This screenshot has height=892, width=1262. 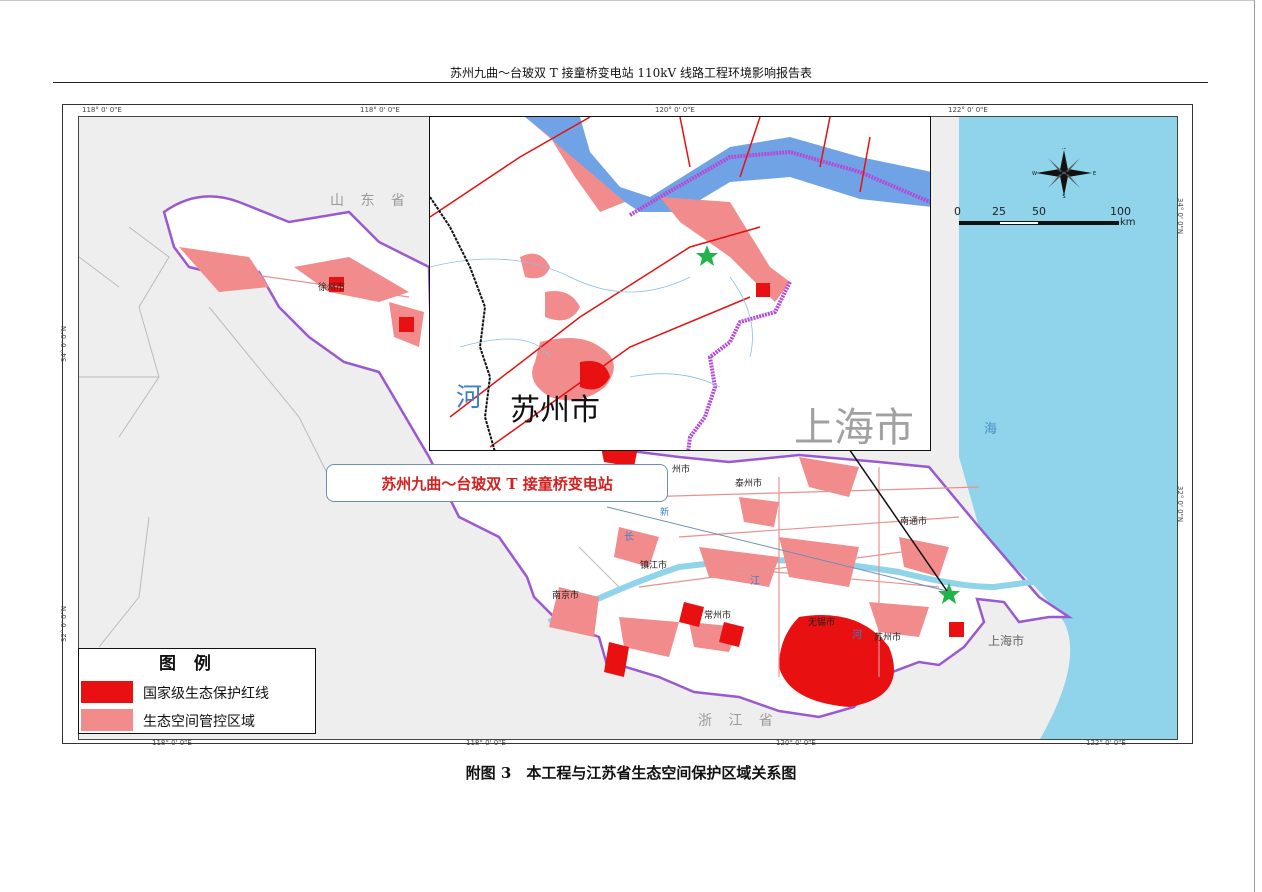 I want to click on tick-top-1: 118° 0' 0"E, so click(x=102, y=110).